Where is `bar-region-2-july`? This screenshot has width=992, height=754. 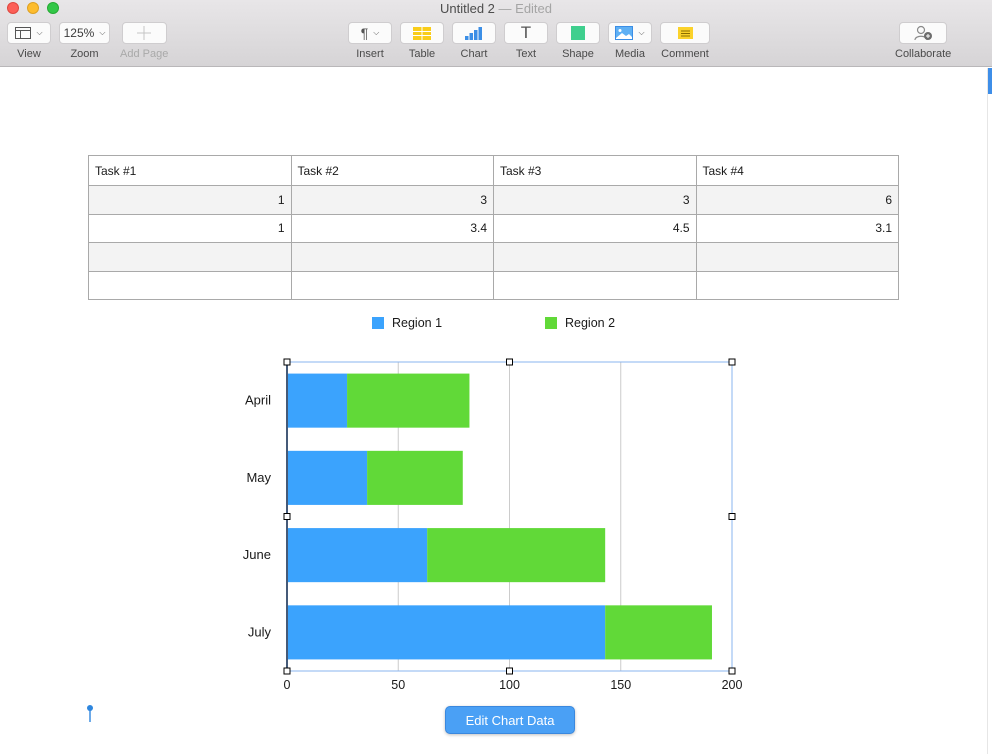 bar-region-2-july is located at coordinates (658, 632).